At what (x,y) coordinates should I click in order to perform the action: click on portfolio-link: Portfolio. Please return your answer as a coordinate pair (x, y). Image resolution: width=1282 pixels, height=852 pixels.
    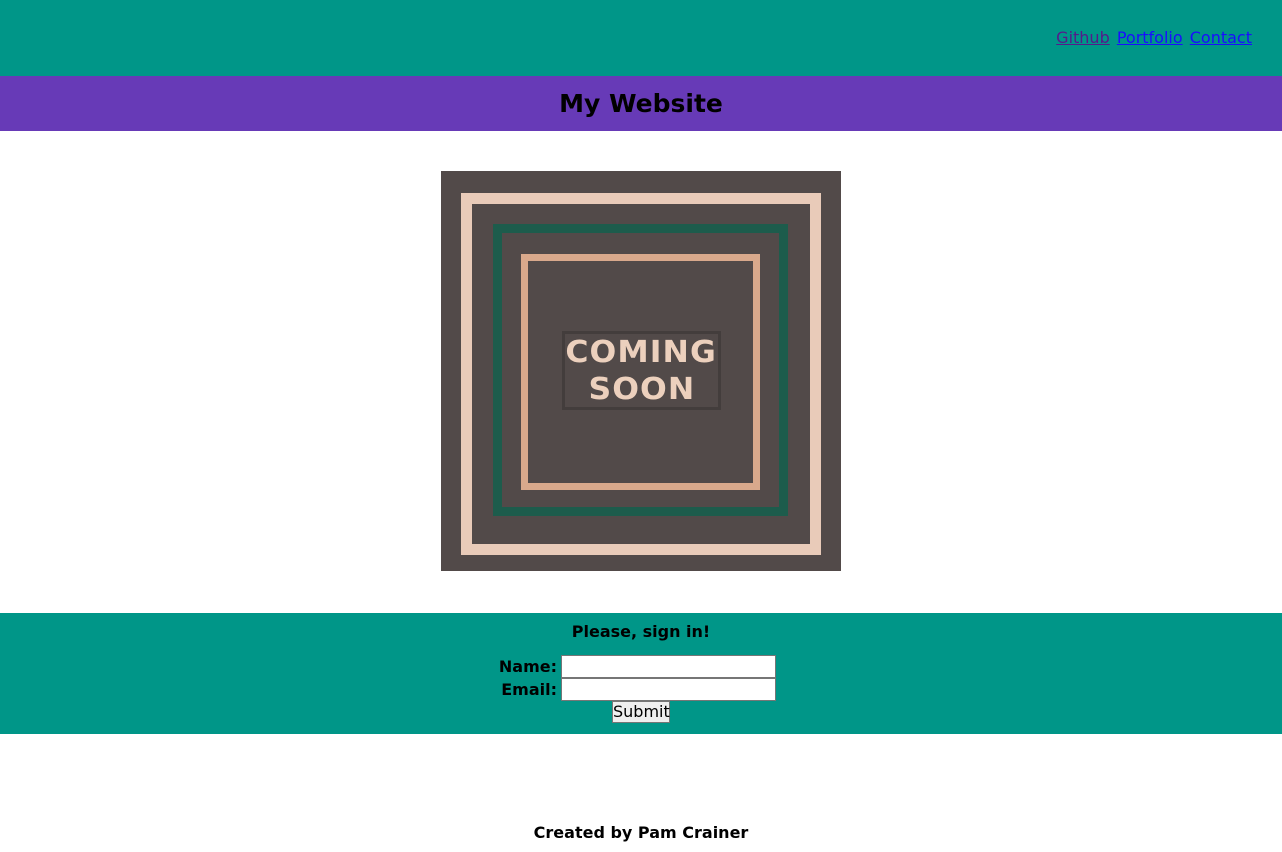
    Looking at the image, I should click on (1150, 37).